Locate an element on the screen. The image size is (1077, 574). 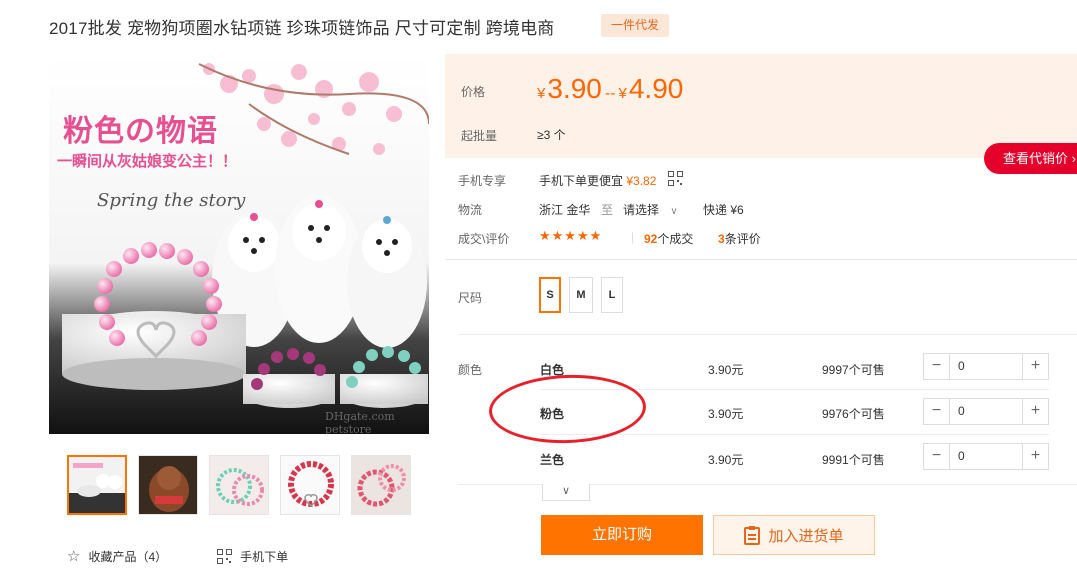
favorite-label: 收藏产品（4） is located at coordinates (128, 556).